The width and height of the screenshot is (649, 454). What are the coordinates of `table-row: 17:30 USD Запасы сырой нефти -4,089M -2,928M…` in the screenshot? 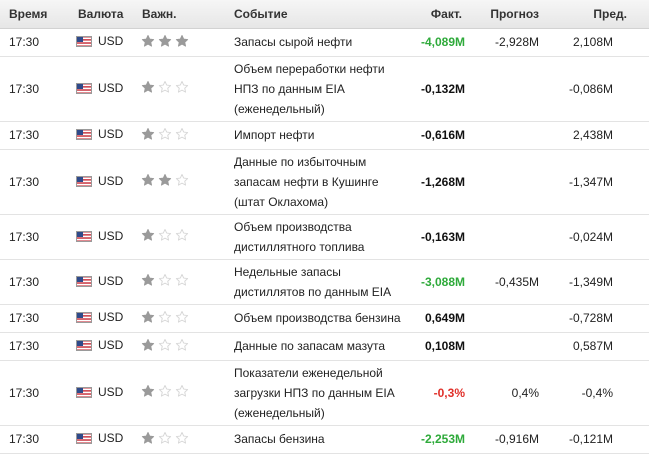 It's located at (324, 42).